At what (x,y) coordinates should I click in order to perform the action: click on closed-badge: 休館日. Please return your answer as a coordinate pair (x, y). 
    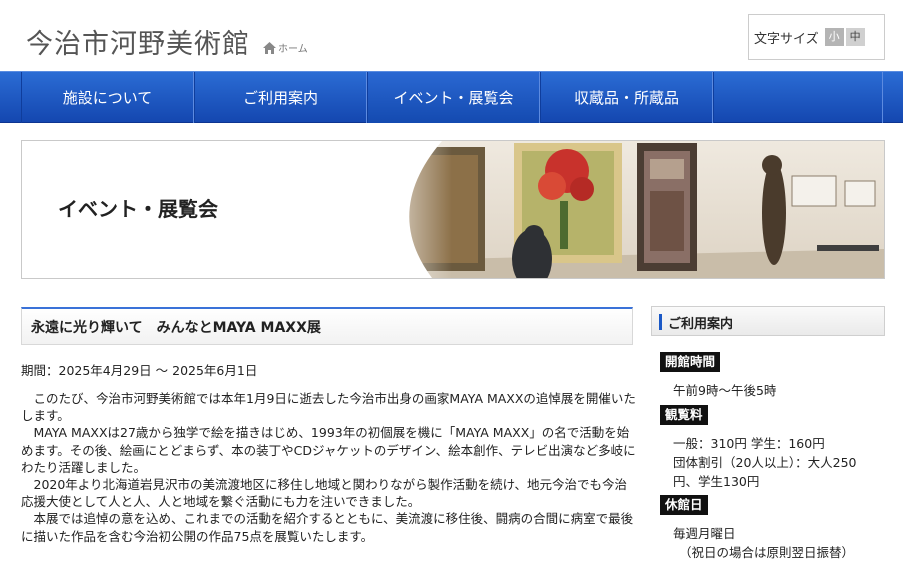
    Looking at the image, I should click on (684, 505).